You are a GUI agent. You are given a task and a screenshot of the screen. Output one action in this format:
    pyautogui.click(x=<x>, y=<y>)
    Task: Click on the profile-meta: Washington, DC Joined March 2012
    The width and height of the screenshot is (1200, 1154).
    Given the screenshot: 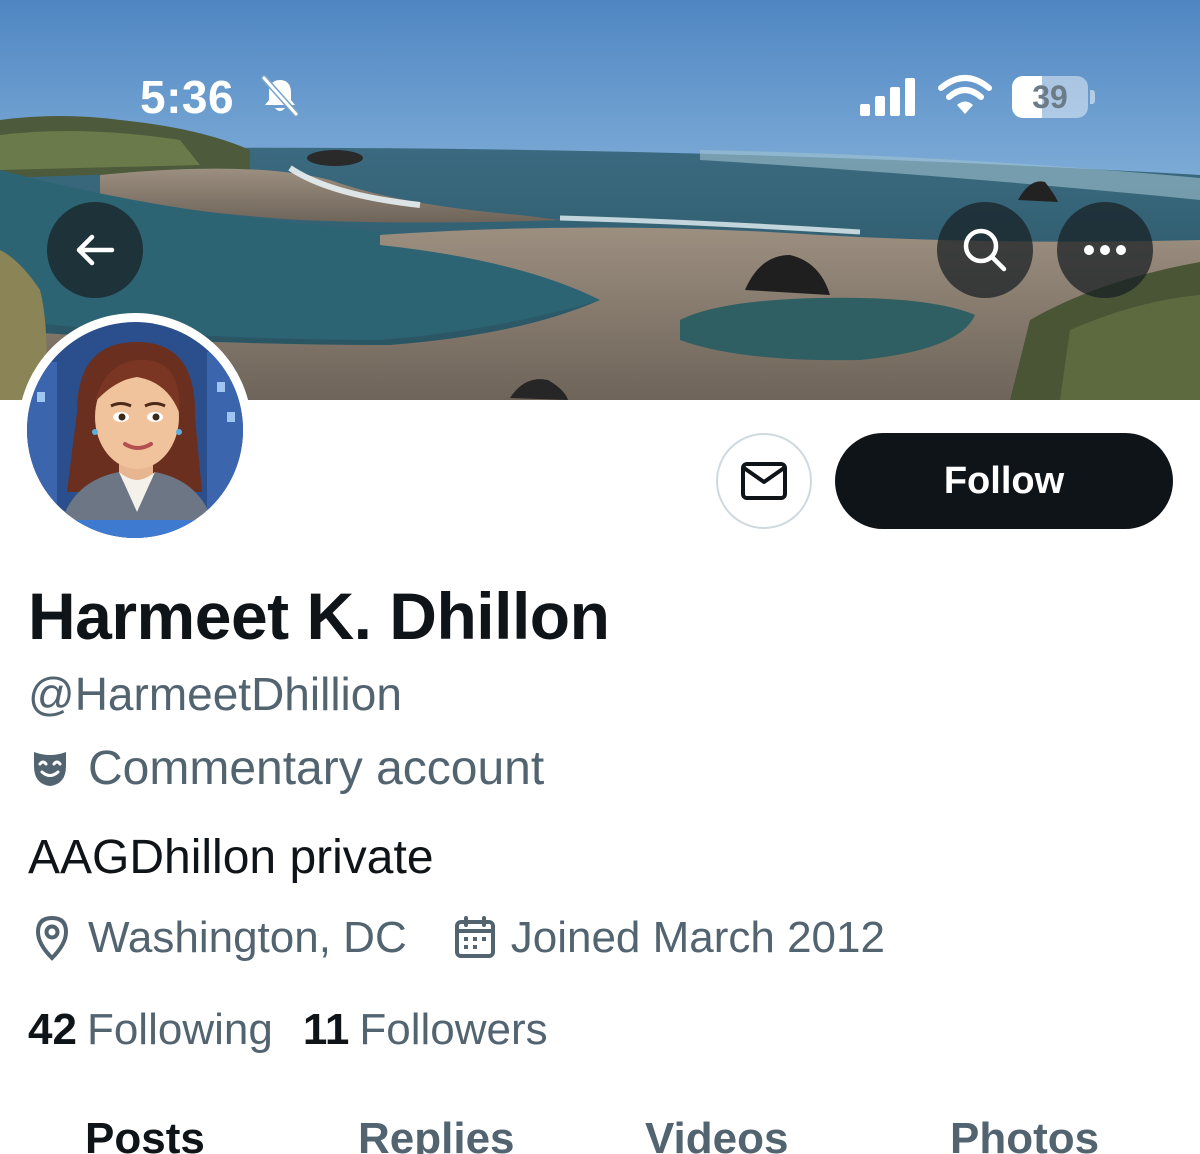 What is the action you would take?
    pyautogui.click(x=478, y=938)
    